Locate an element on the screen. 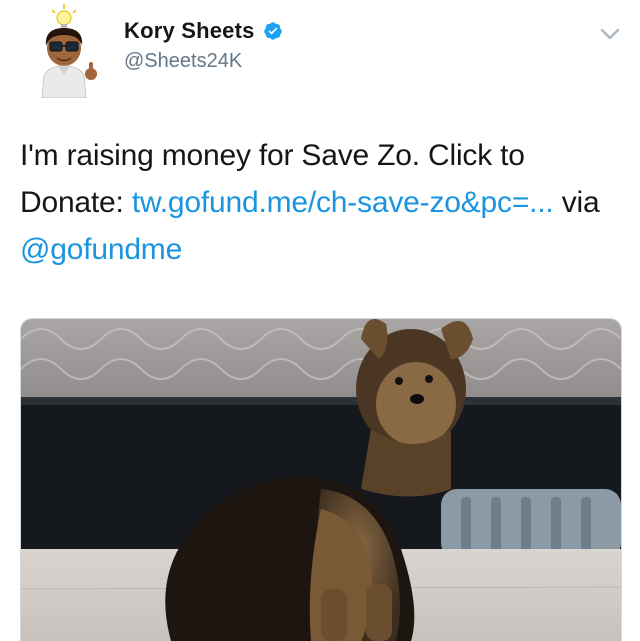 The height and width of the screenshot is (641, 640). lightbulb-icon is located at coordinates (64, 16).